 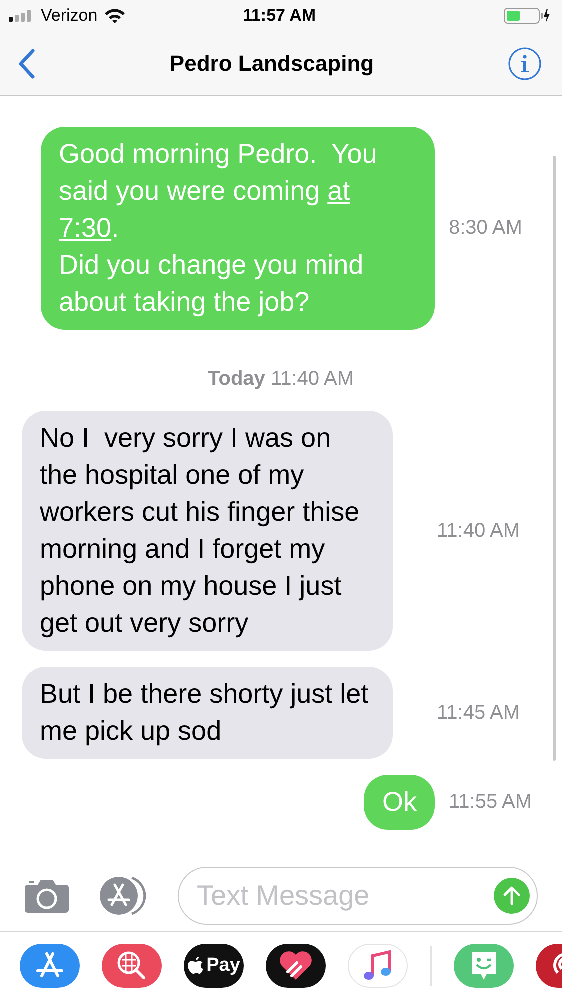 I want to click on time-link: 7:30, so click(x=85, y=228).